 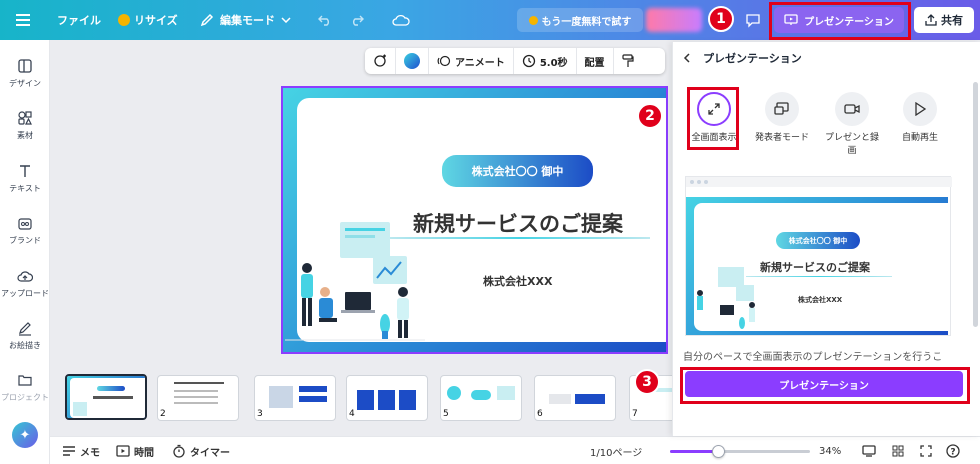 I want to click on panel-description: 自分のペースで全画面表示のプレゼンテーションを行うこ, so click(x=813, y=357).